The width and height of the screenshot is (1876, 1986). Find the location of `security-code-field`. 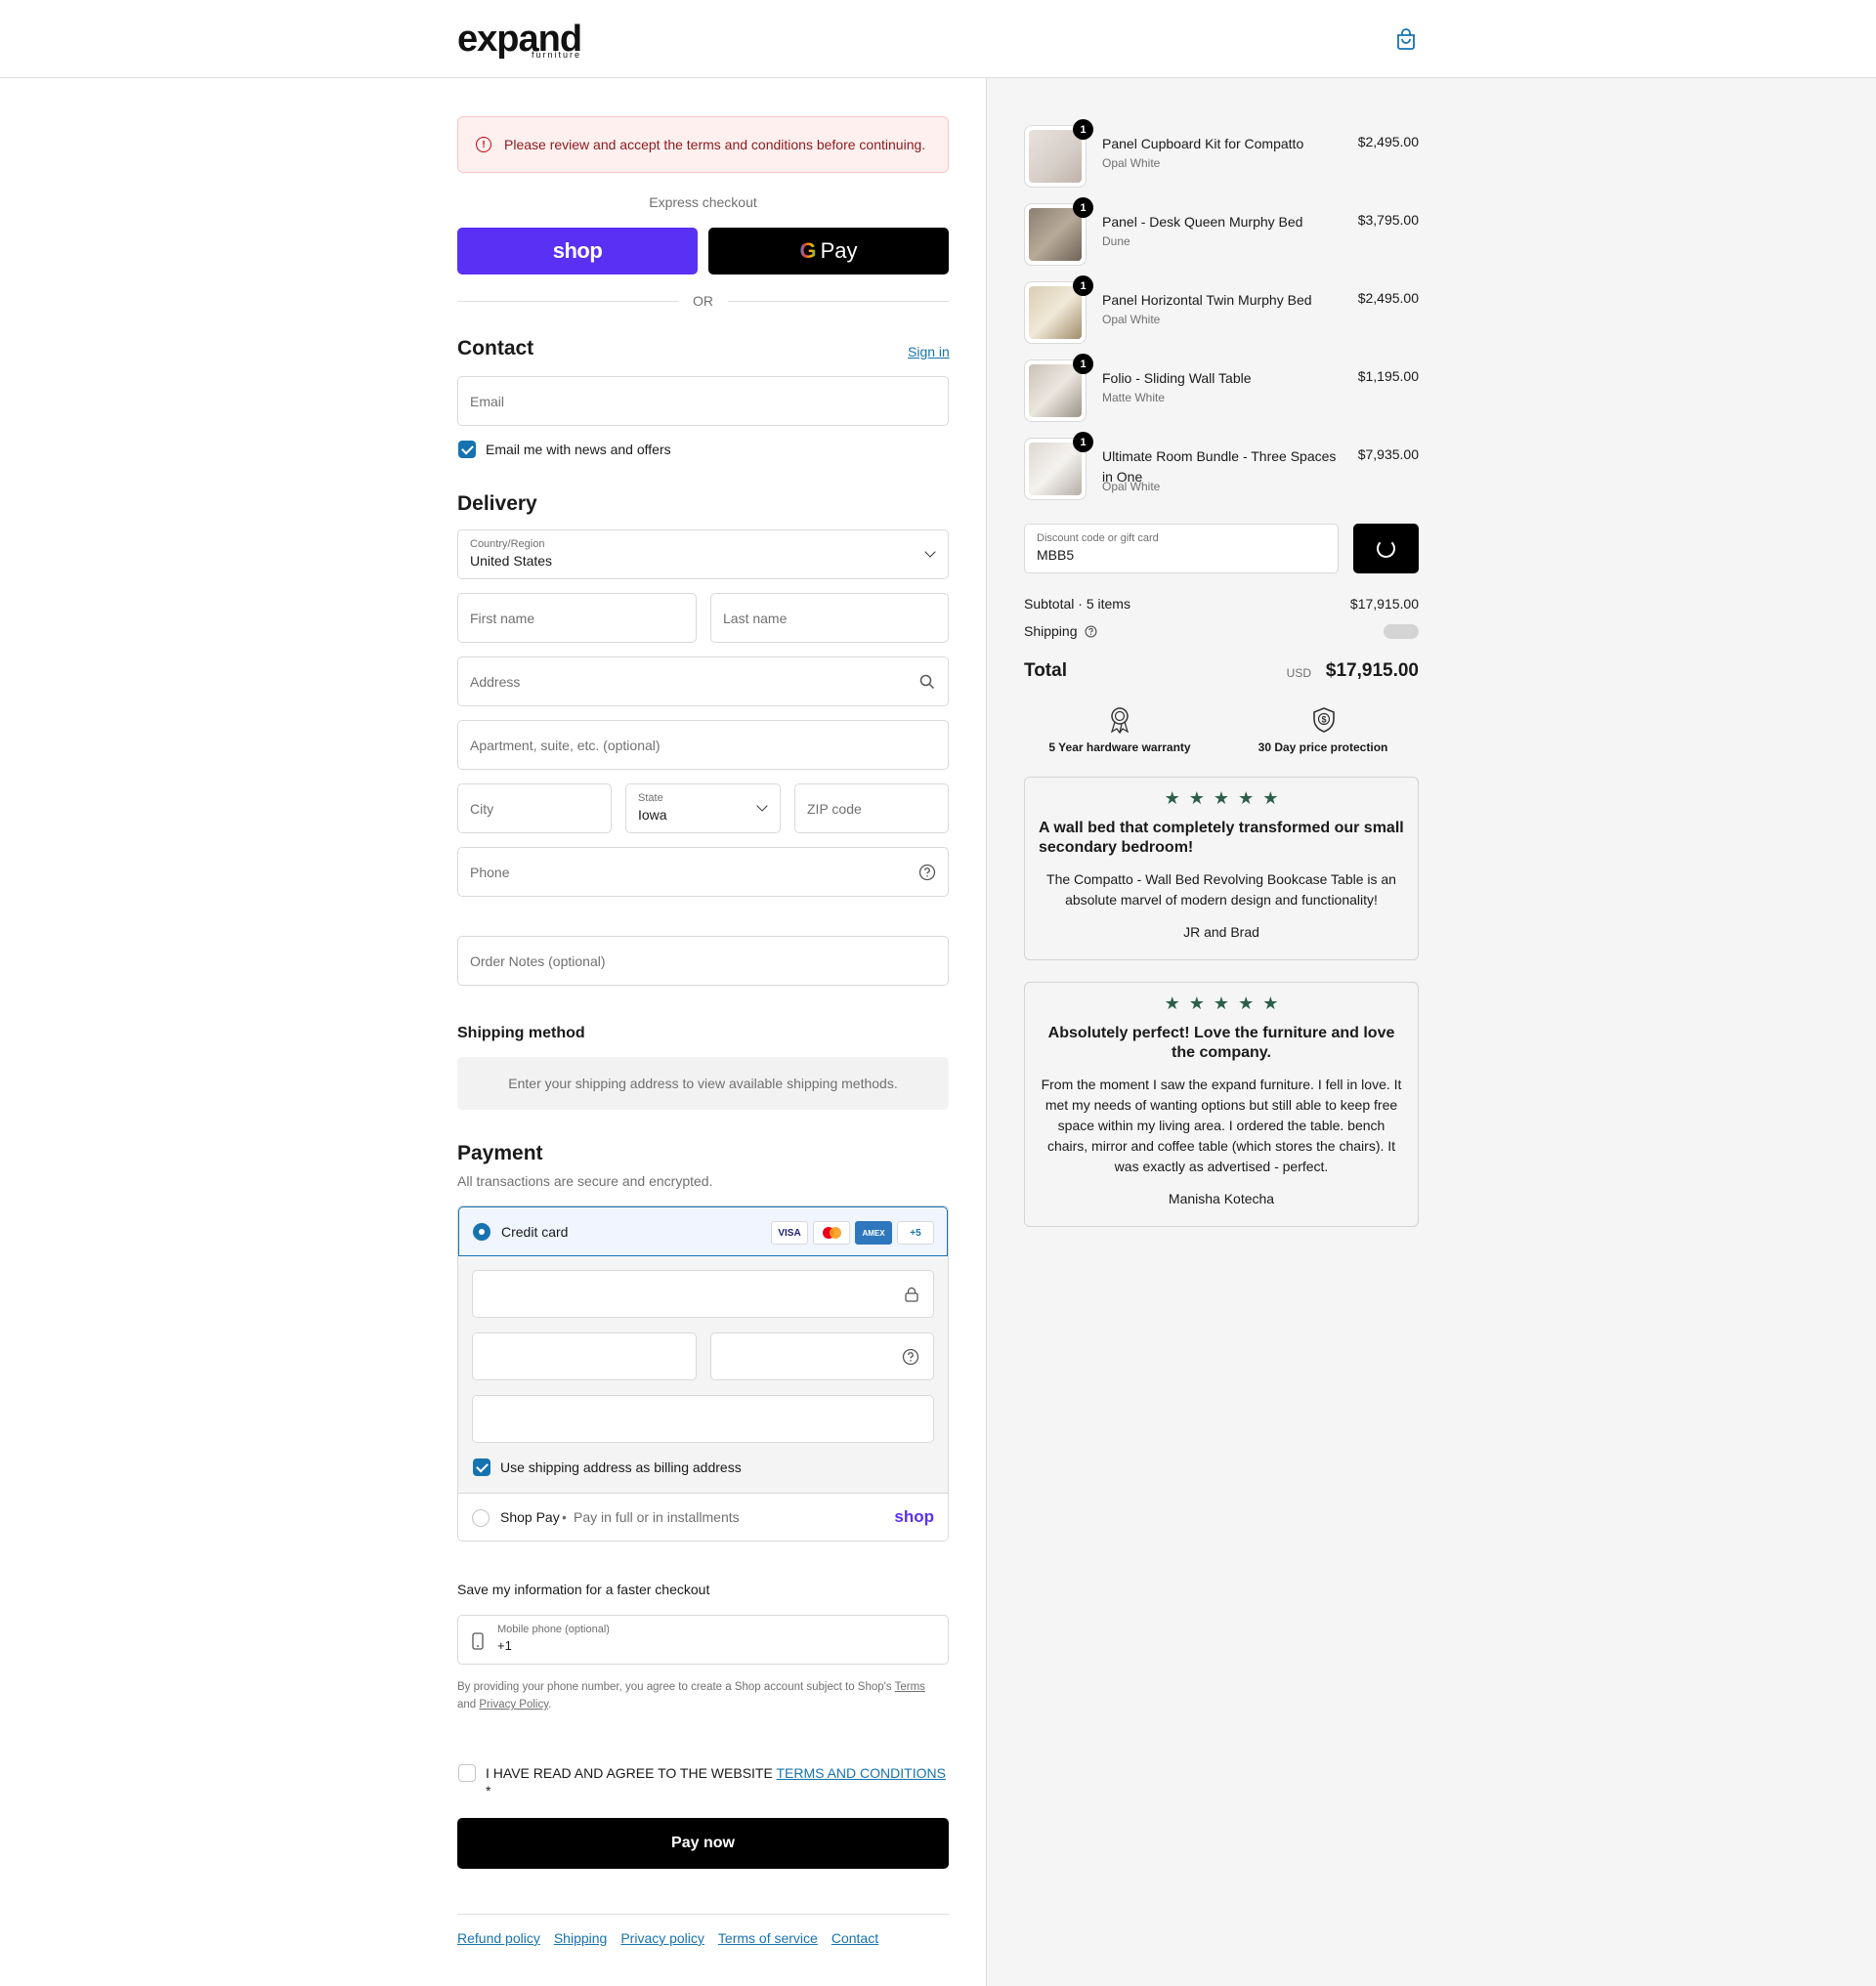

security-code-field is located at coordinates (822, 1356).